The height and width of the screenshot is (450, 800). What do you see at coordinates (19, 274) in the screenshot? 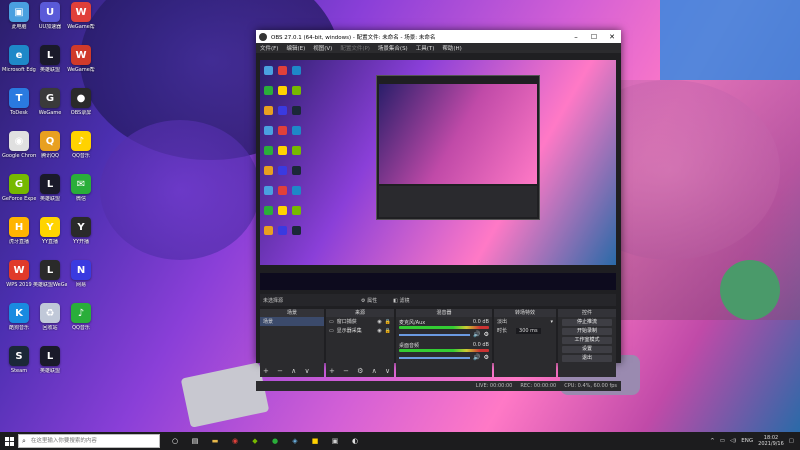
I see `desktop-icon: W WPS 2019` at bounding box center [19, 274].